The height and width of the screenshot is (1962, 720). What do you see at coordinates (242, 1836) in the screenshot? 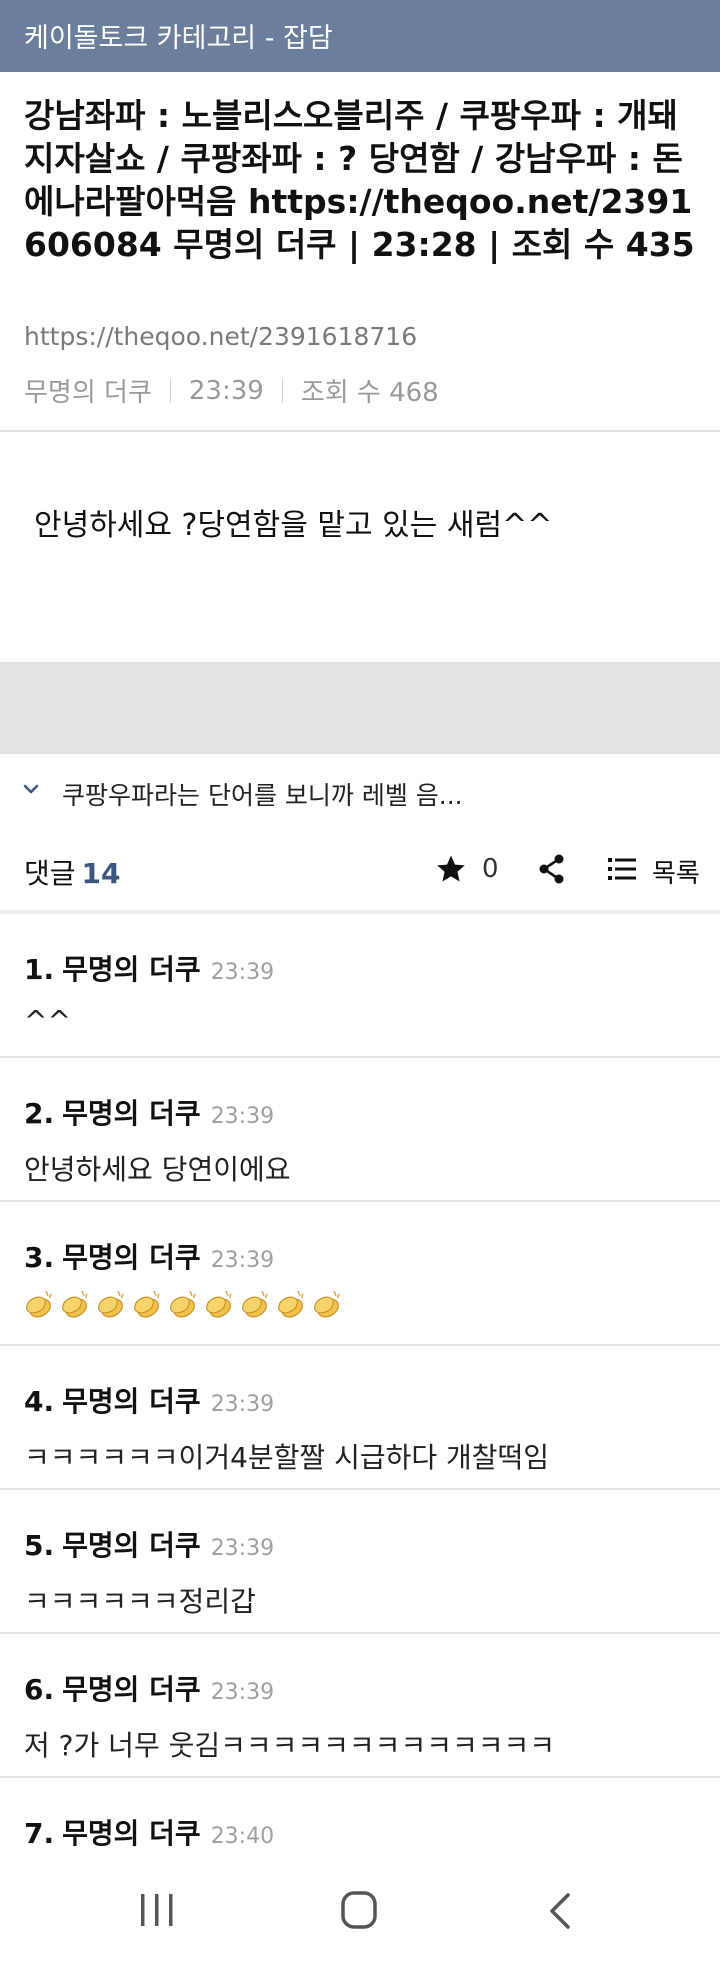
I see `comment-time: 23:40` at bounding box center [242, 1836].